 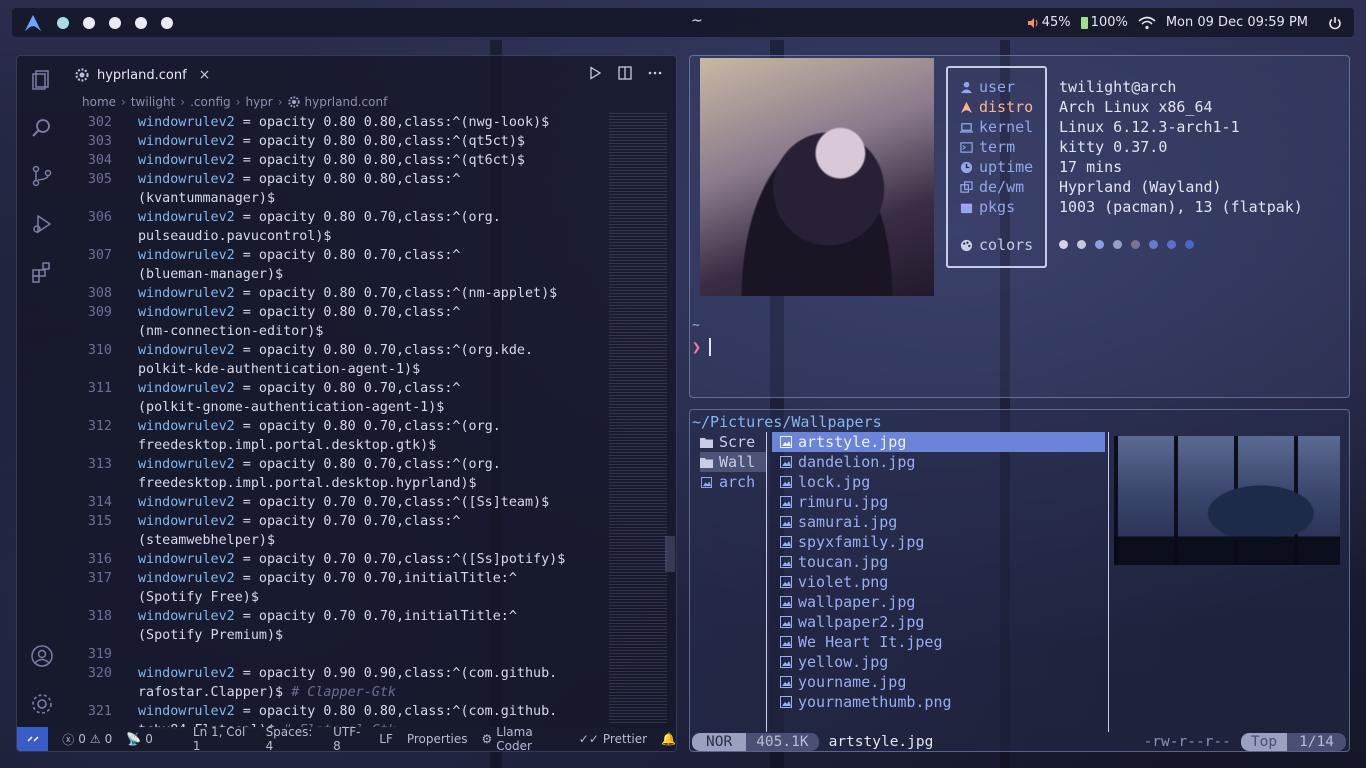 What do you see at coordinates (337, 635) in the screenshot?
I see `code-line: (Spotify Premium)$` at bounding box center [337, 635].